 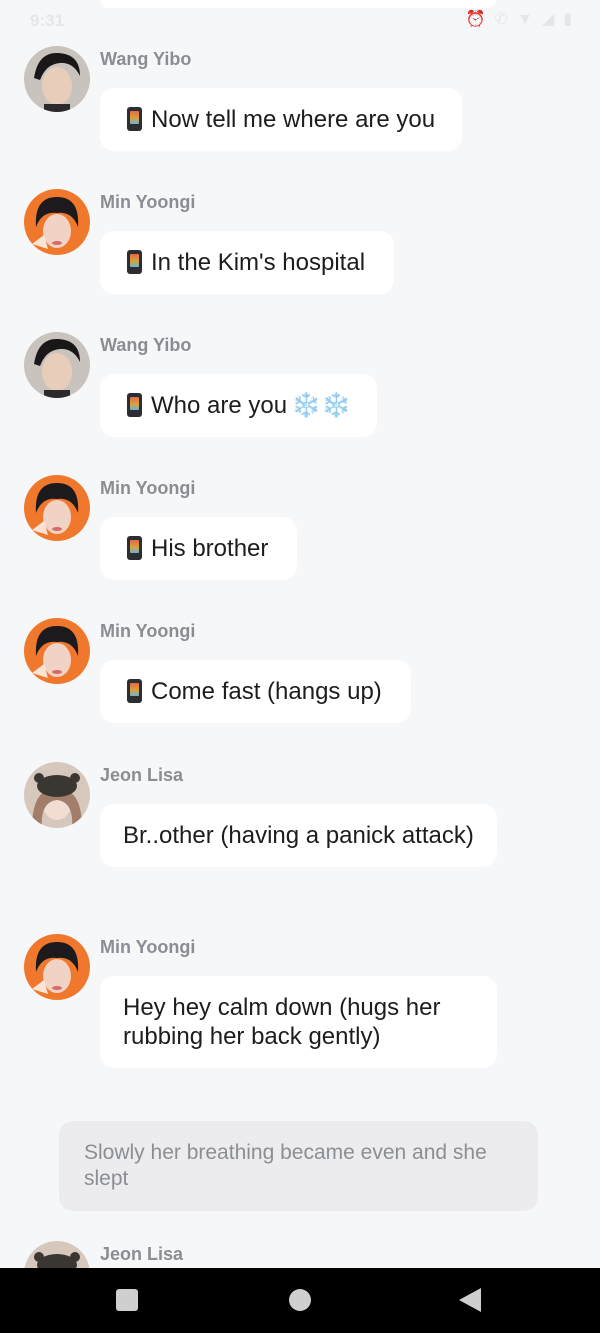 I want to click on avatar-jeon-lisa, so click(x=57, y=795).